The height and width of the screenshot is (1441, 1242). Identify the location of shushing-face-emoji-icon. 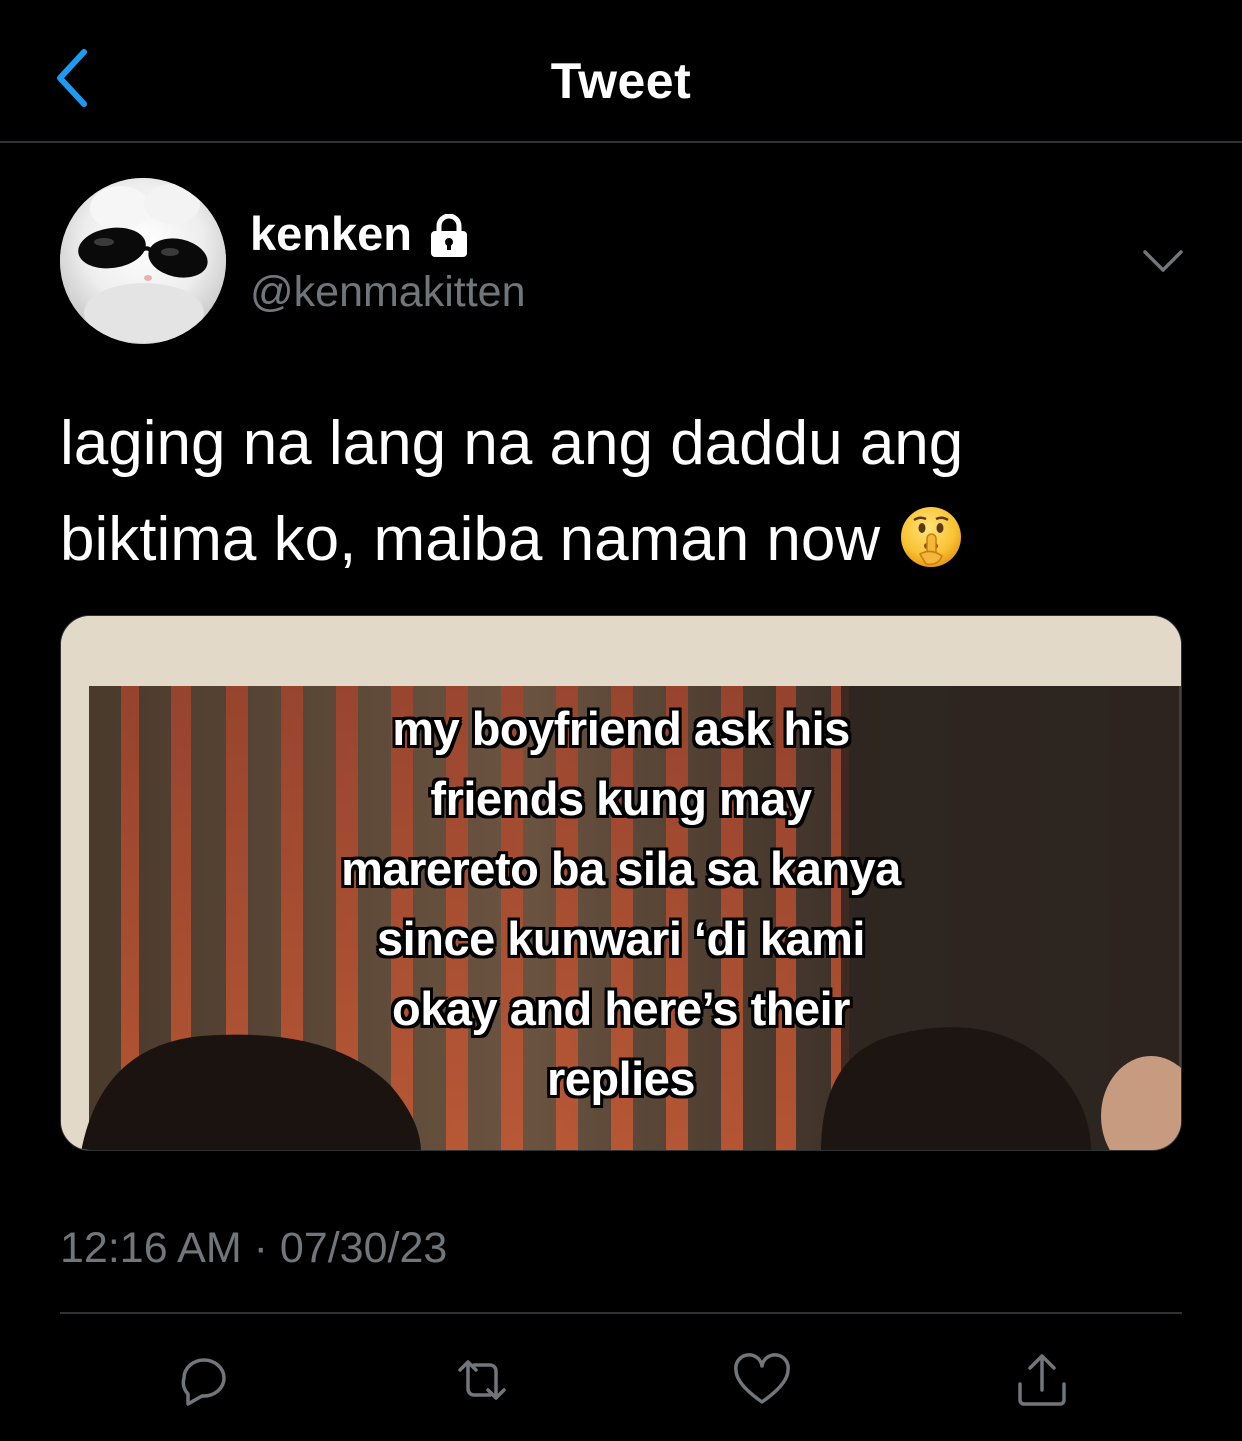
(931, 537).